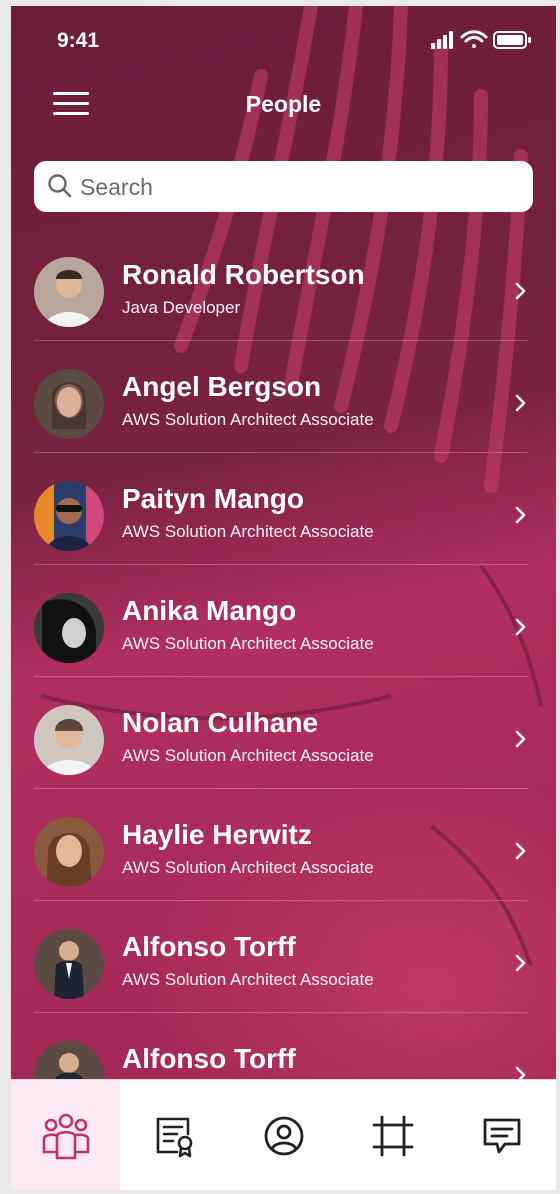  I want to click on certificate-document-icon, so click(174, 1137).